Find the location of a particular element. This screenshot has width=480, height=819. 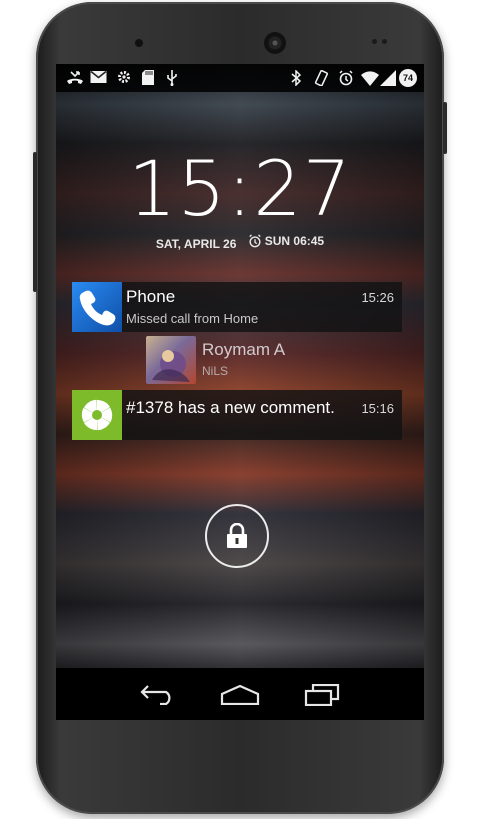

recents-icon is located at coordinates (322, 695).